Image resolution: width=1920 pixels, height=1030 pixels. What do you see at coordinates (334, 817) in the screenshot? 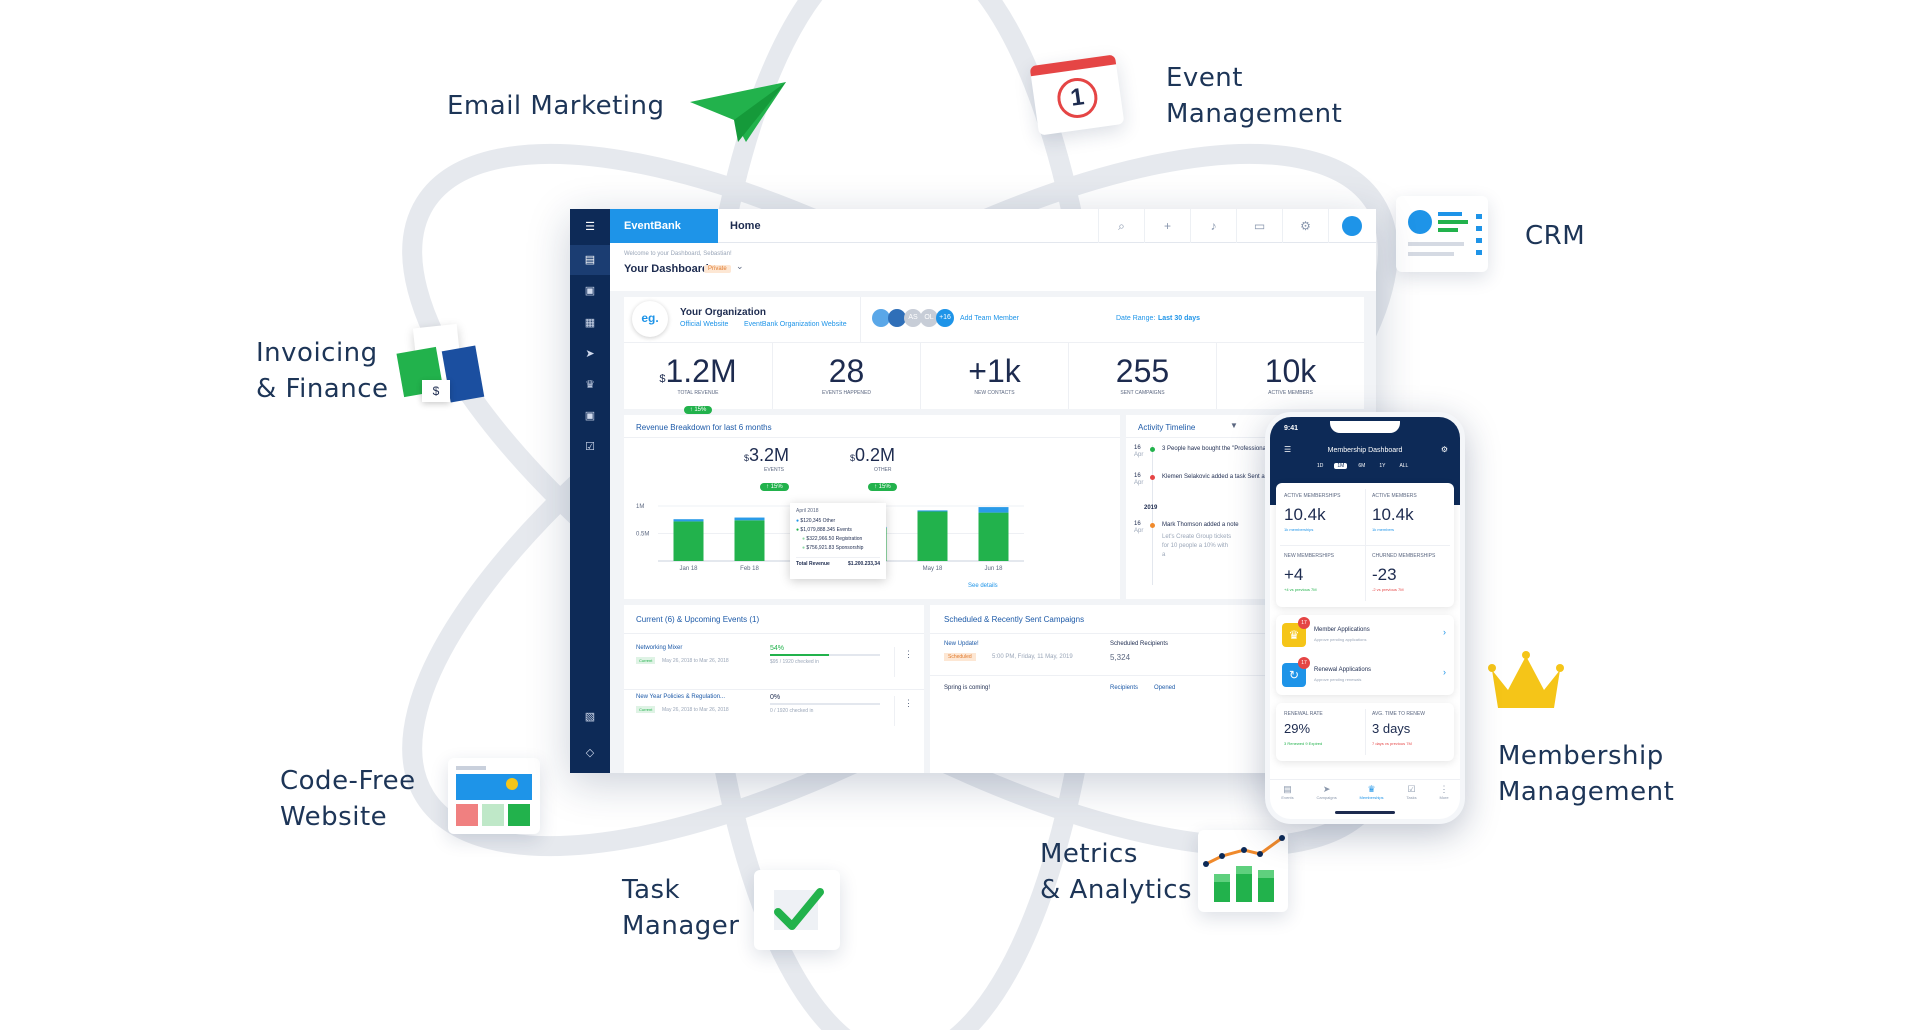
I see `feature-website-line2: Website` at bounding box center [334, 817].